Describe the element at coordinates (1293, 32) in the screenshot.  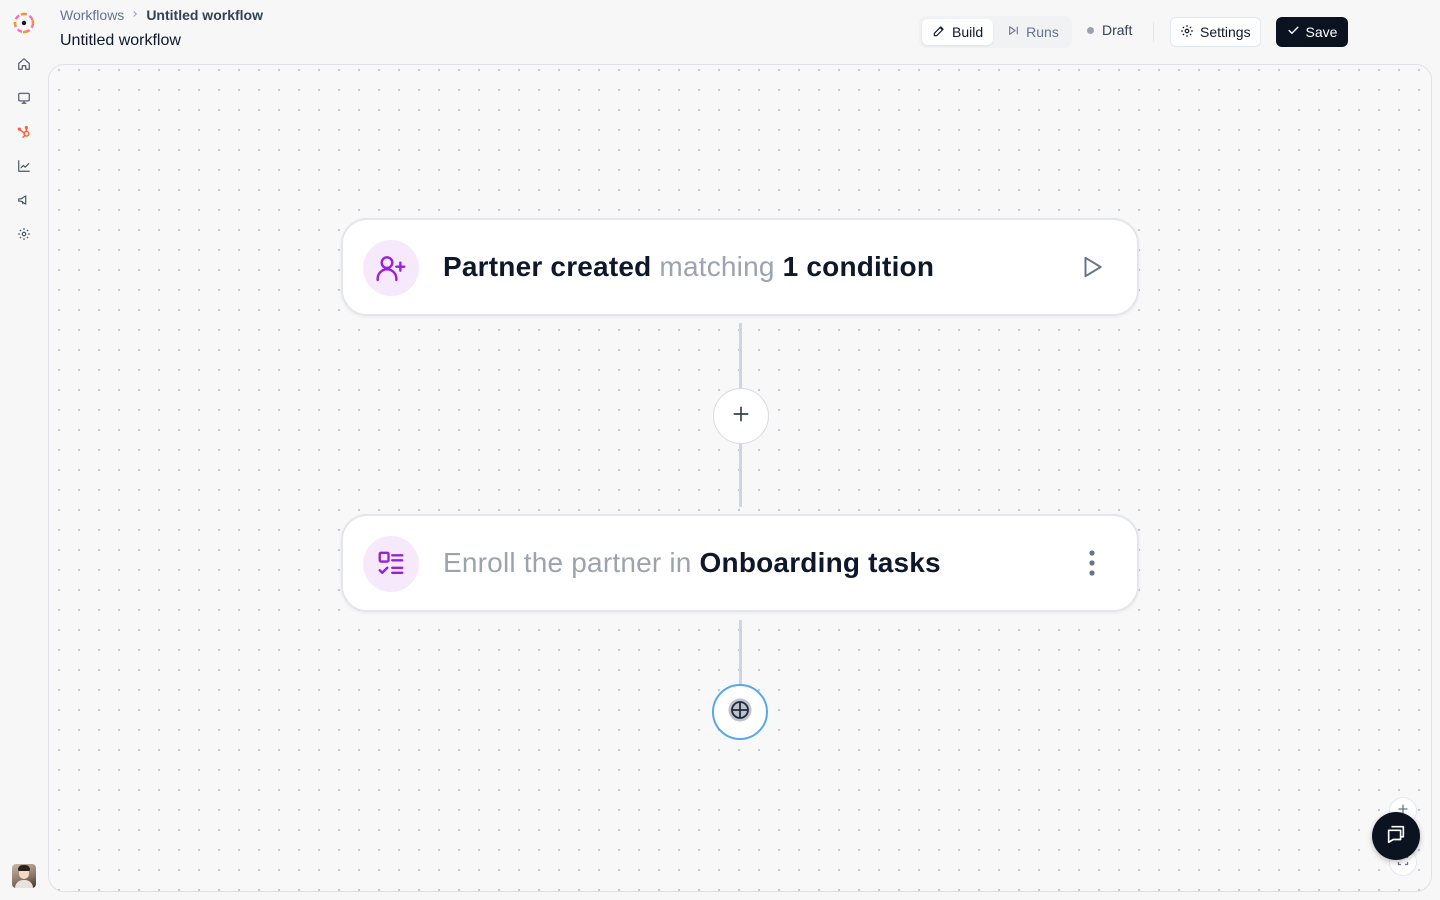
I see `check-icon` at that location.